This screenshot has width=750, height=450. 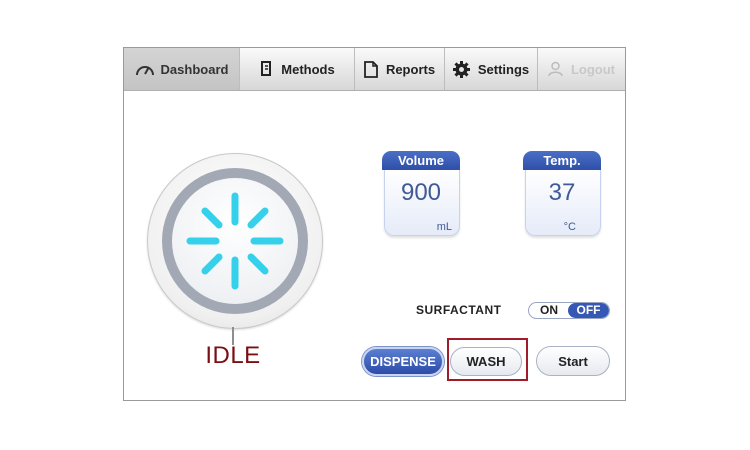 What do you see at coordinates (266, 69) in the screenshot?
I see `beaker-icon` at bounding box center [266, 69].